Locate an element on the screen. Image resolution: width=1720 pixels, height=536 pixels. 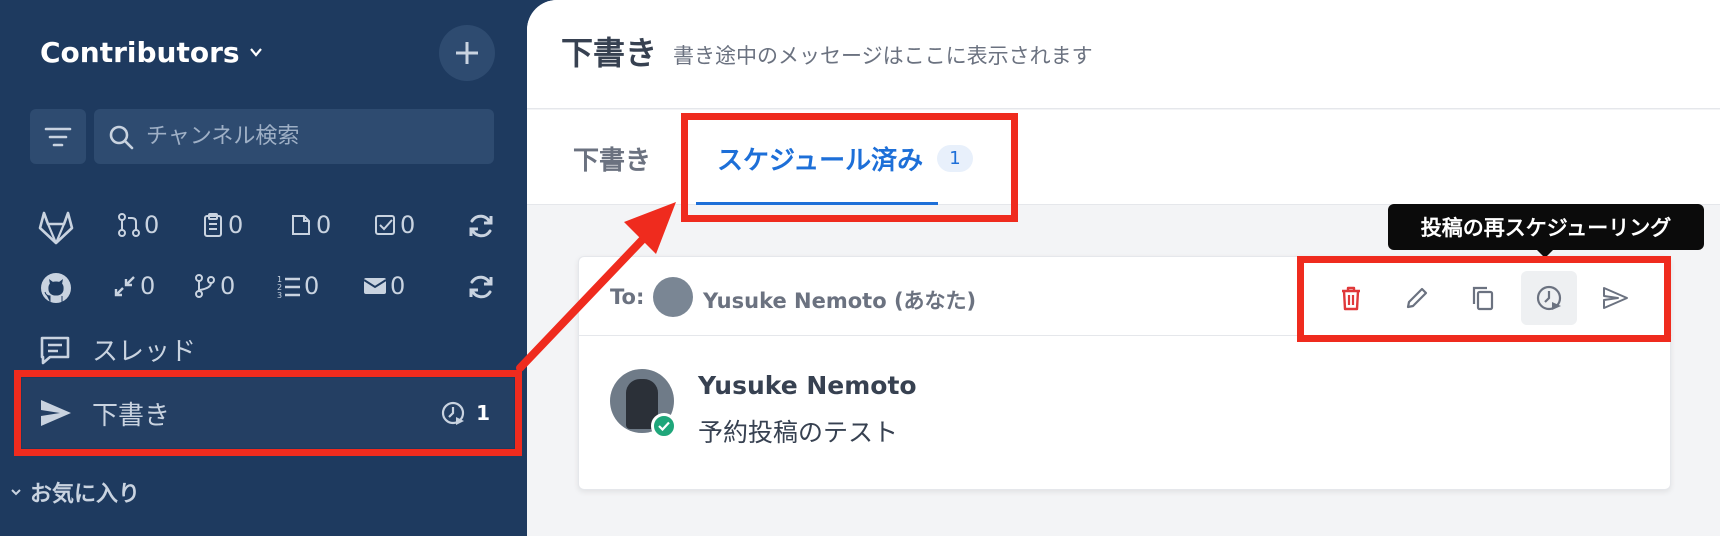
github-icon is located at coordinates (56, 288).